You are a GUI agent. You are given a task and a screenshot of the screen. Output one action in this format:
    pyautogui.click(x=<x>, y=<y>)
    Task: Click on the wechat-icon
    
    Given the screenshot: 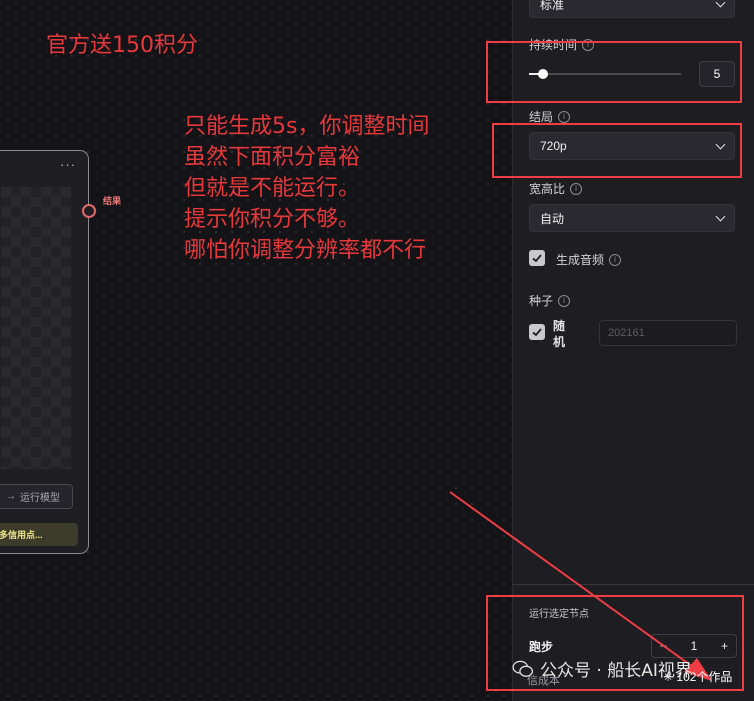 What is the action you would take?
    pyautogui.click(x=523, y=668)
    